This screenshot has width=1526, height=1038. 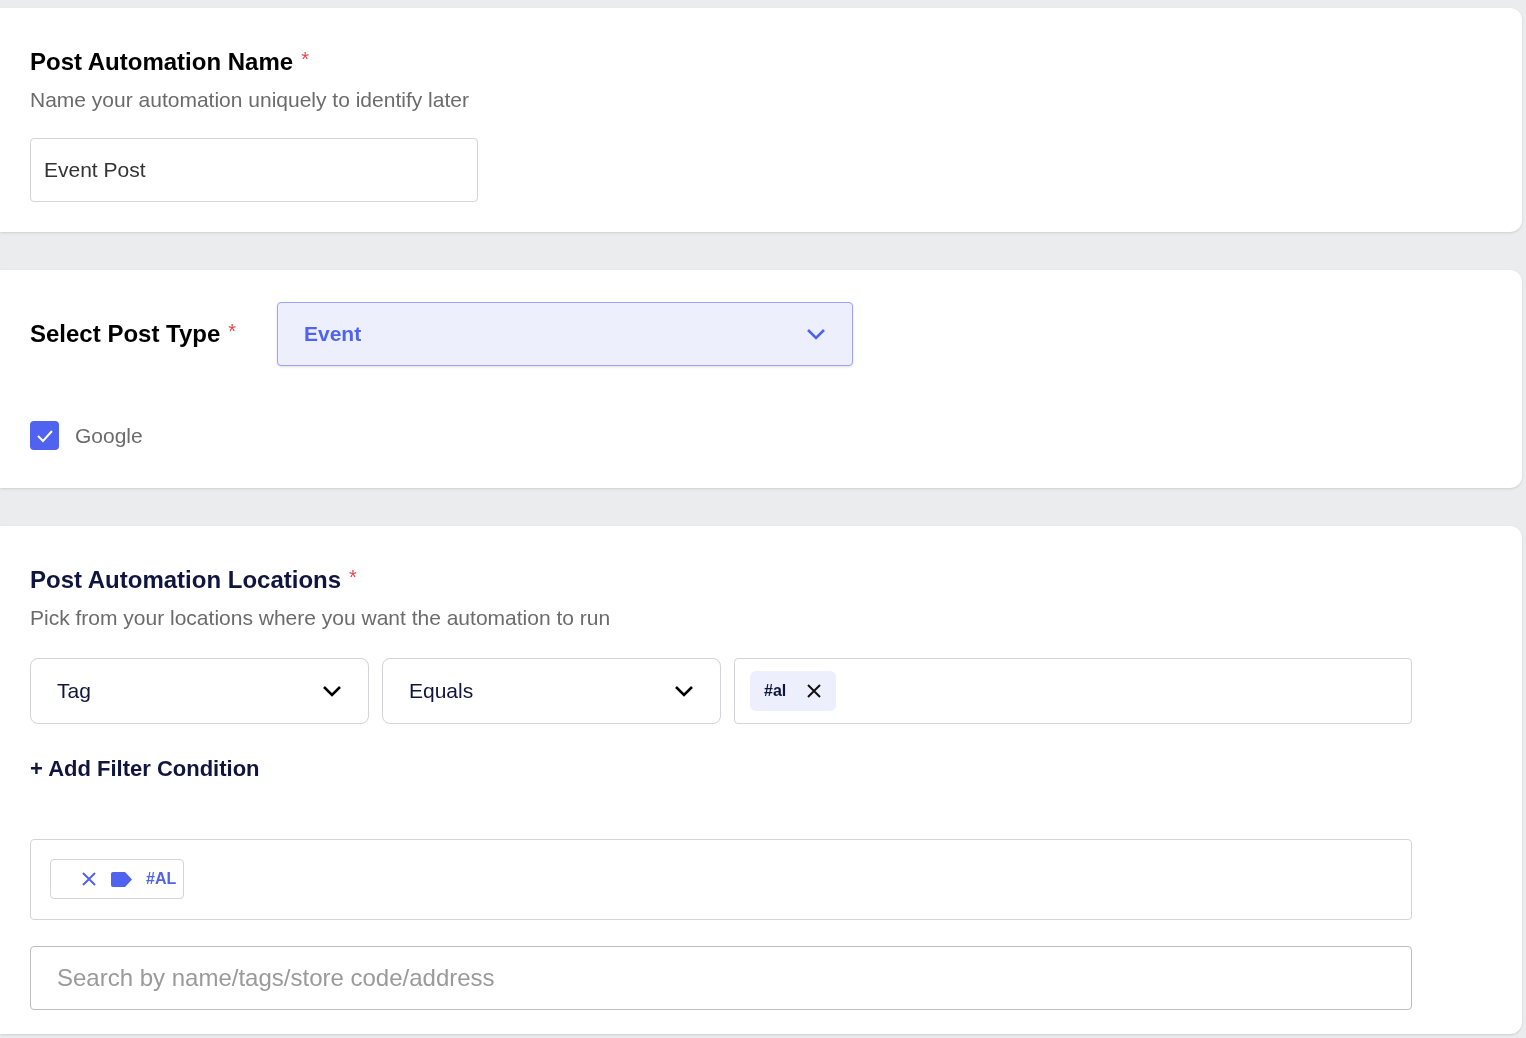 I want to click on add-filter-condition-link: + Add Filter Condition, so click(x=145, y=768).